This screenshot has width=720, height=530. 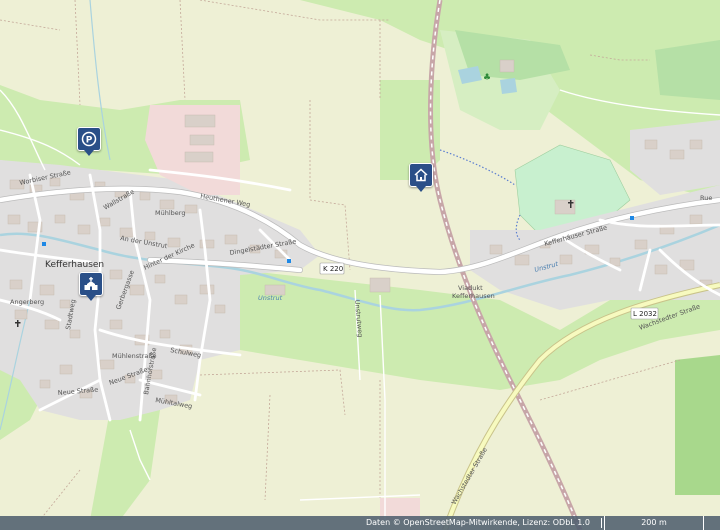 What do you see at coordinates (27, 302) in the screenshot?
I see `street-label: Angerberg` at bounding box center [27, 302].